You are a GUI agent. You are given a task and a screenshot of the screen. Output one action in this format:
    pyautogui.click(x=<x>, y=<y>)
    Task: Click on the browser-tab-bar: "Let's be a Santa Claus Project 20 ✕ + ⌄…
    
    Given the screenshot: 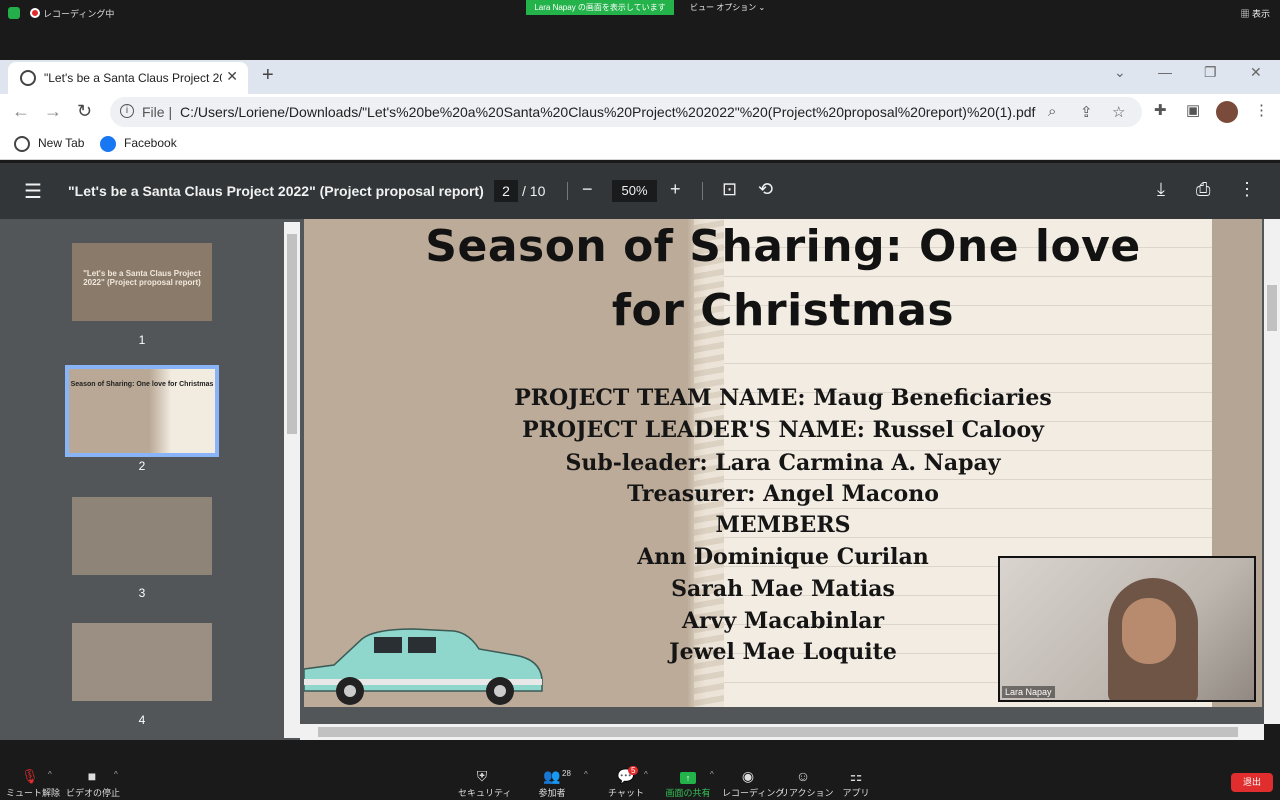 What is the action you would take?
    pyautogui.click(x=640, y=77)
    